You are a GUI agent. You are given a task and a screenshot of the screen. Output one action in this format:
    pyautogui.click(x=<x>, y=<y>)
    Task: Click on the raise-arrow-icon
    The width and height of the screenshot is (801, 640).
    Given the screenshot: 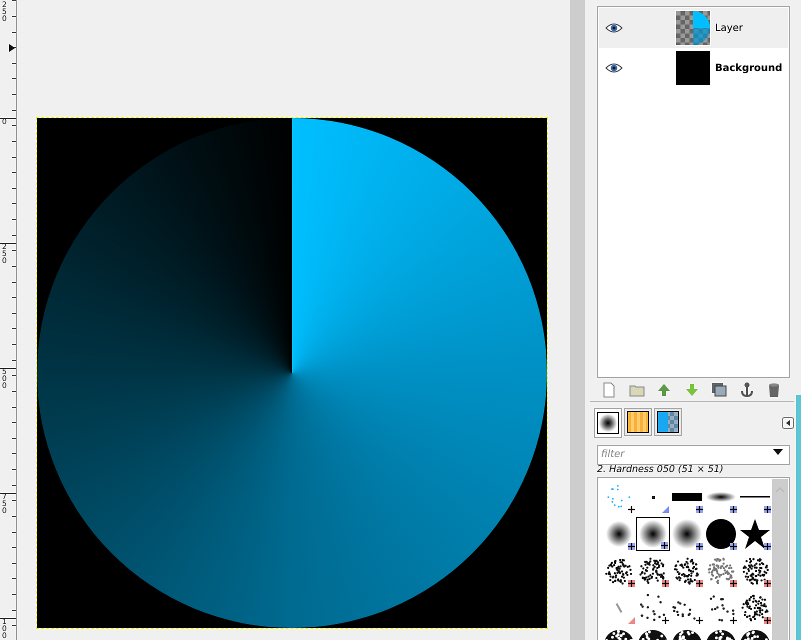 What is the action you would take?
    pyautogui.click(x=664, y=390)
    